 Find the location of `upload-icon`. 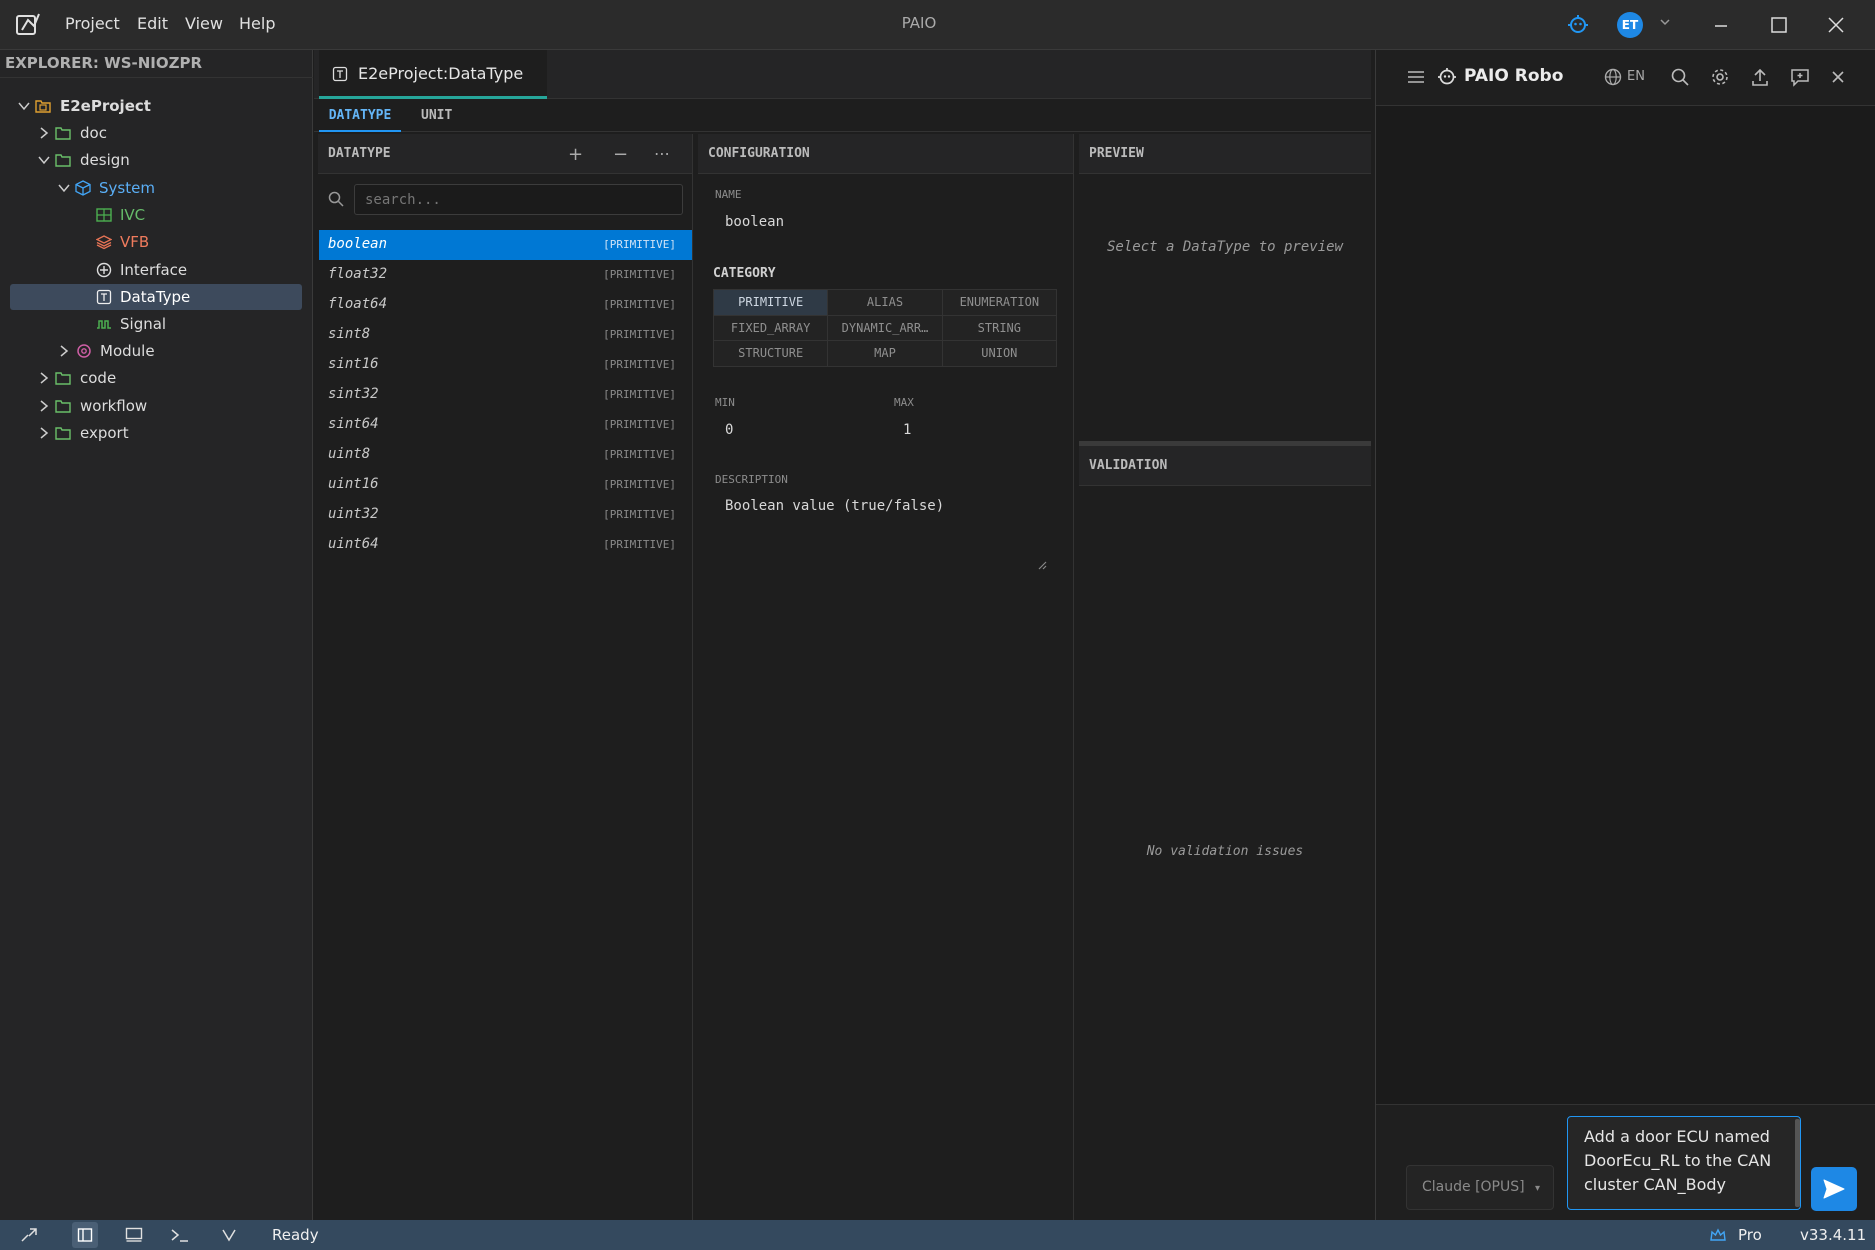

upload-icon is located at coordinates (1760, 77).